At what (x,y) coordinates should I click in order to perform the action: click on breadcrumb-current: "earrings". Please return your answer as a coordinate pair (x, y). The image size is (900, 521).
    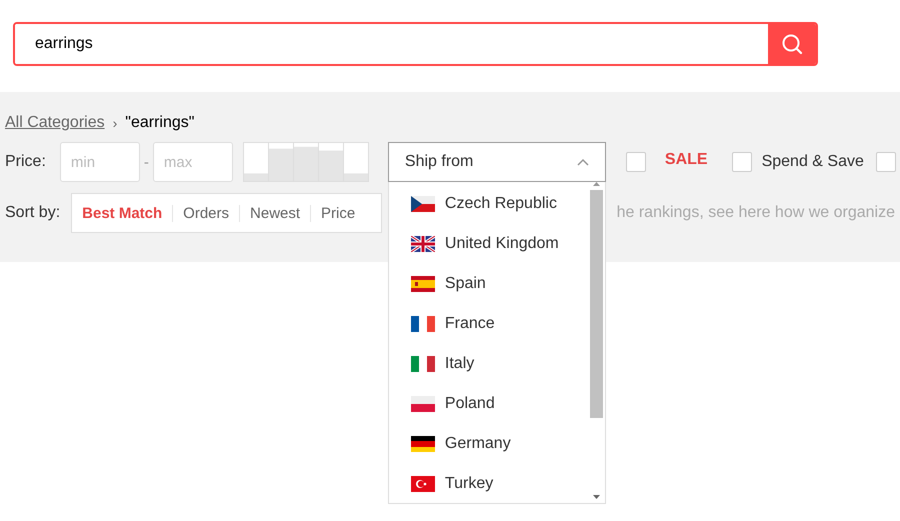
    Looking at the image, I should click on (159, 123).